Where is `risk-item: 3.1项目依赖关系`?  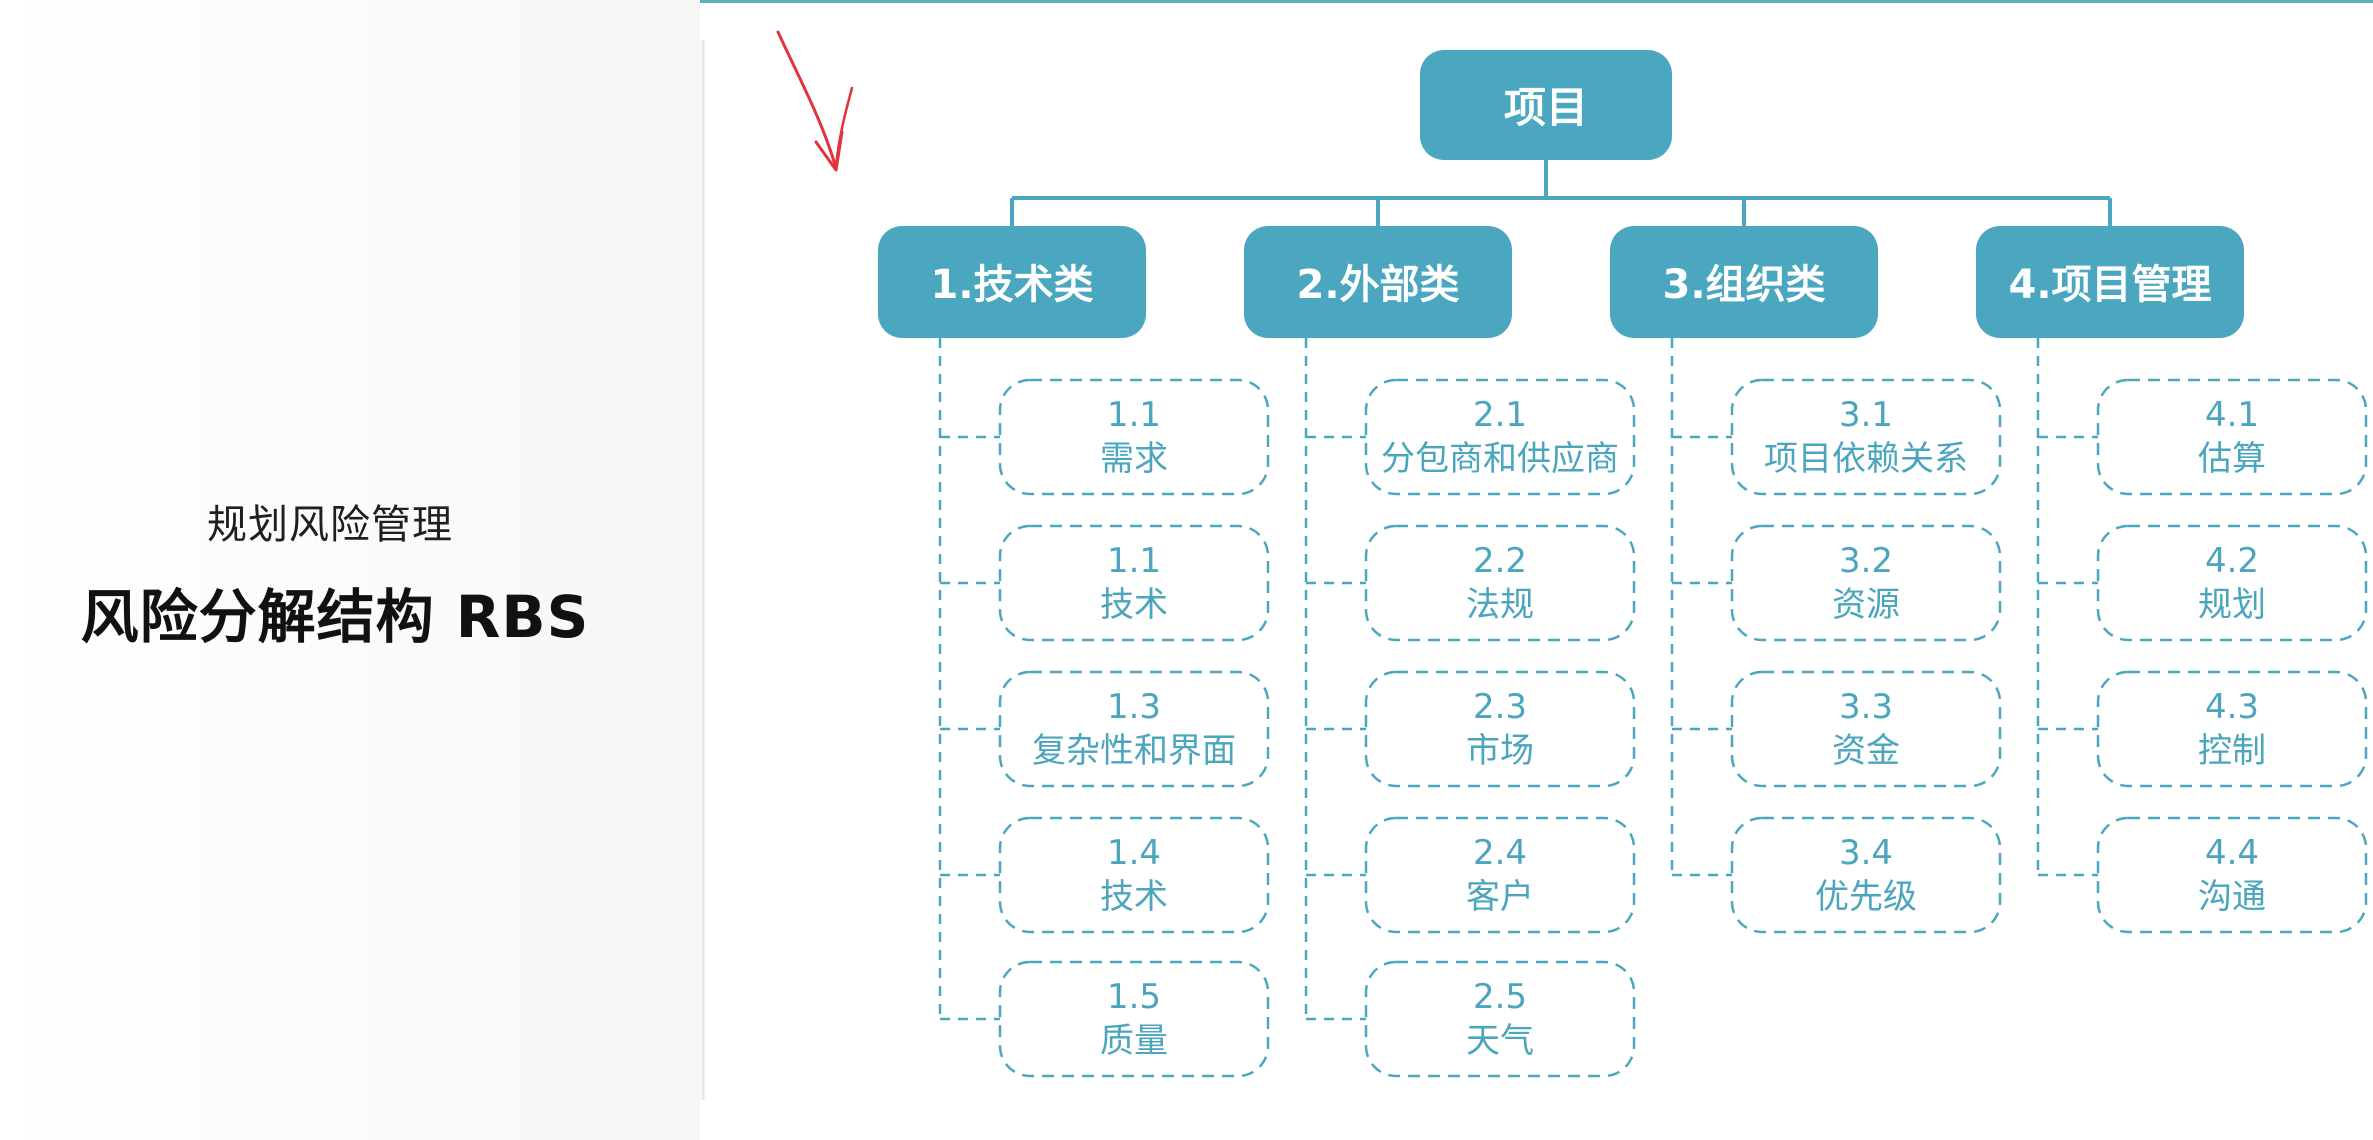 risk-item: 3.1项目依赖关系 is located at coordinates (1837, 437).